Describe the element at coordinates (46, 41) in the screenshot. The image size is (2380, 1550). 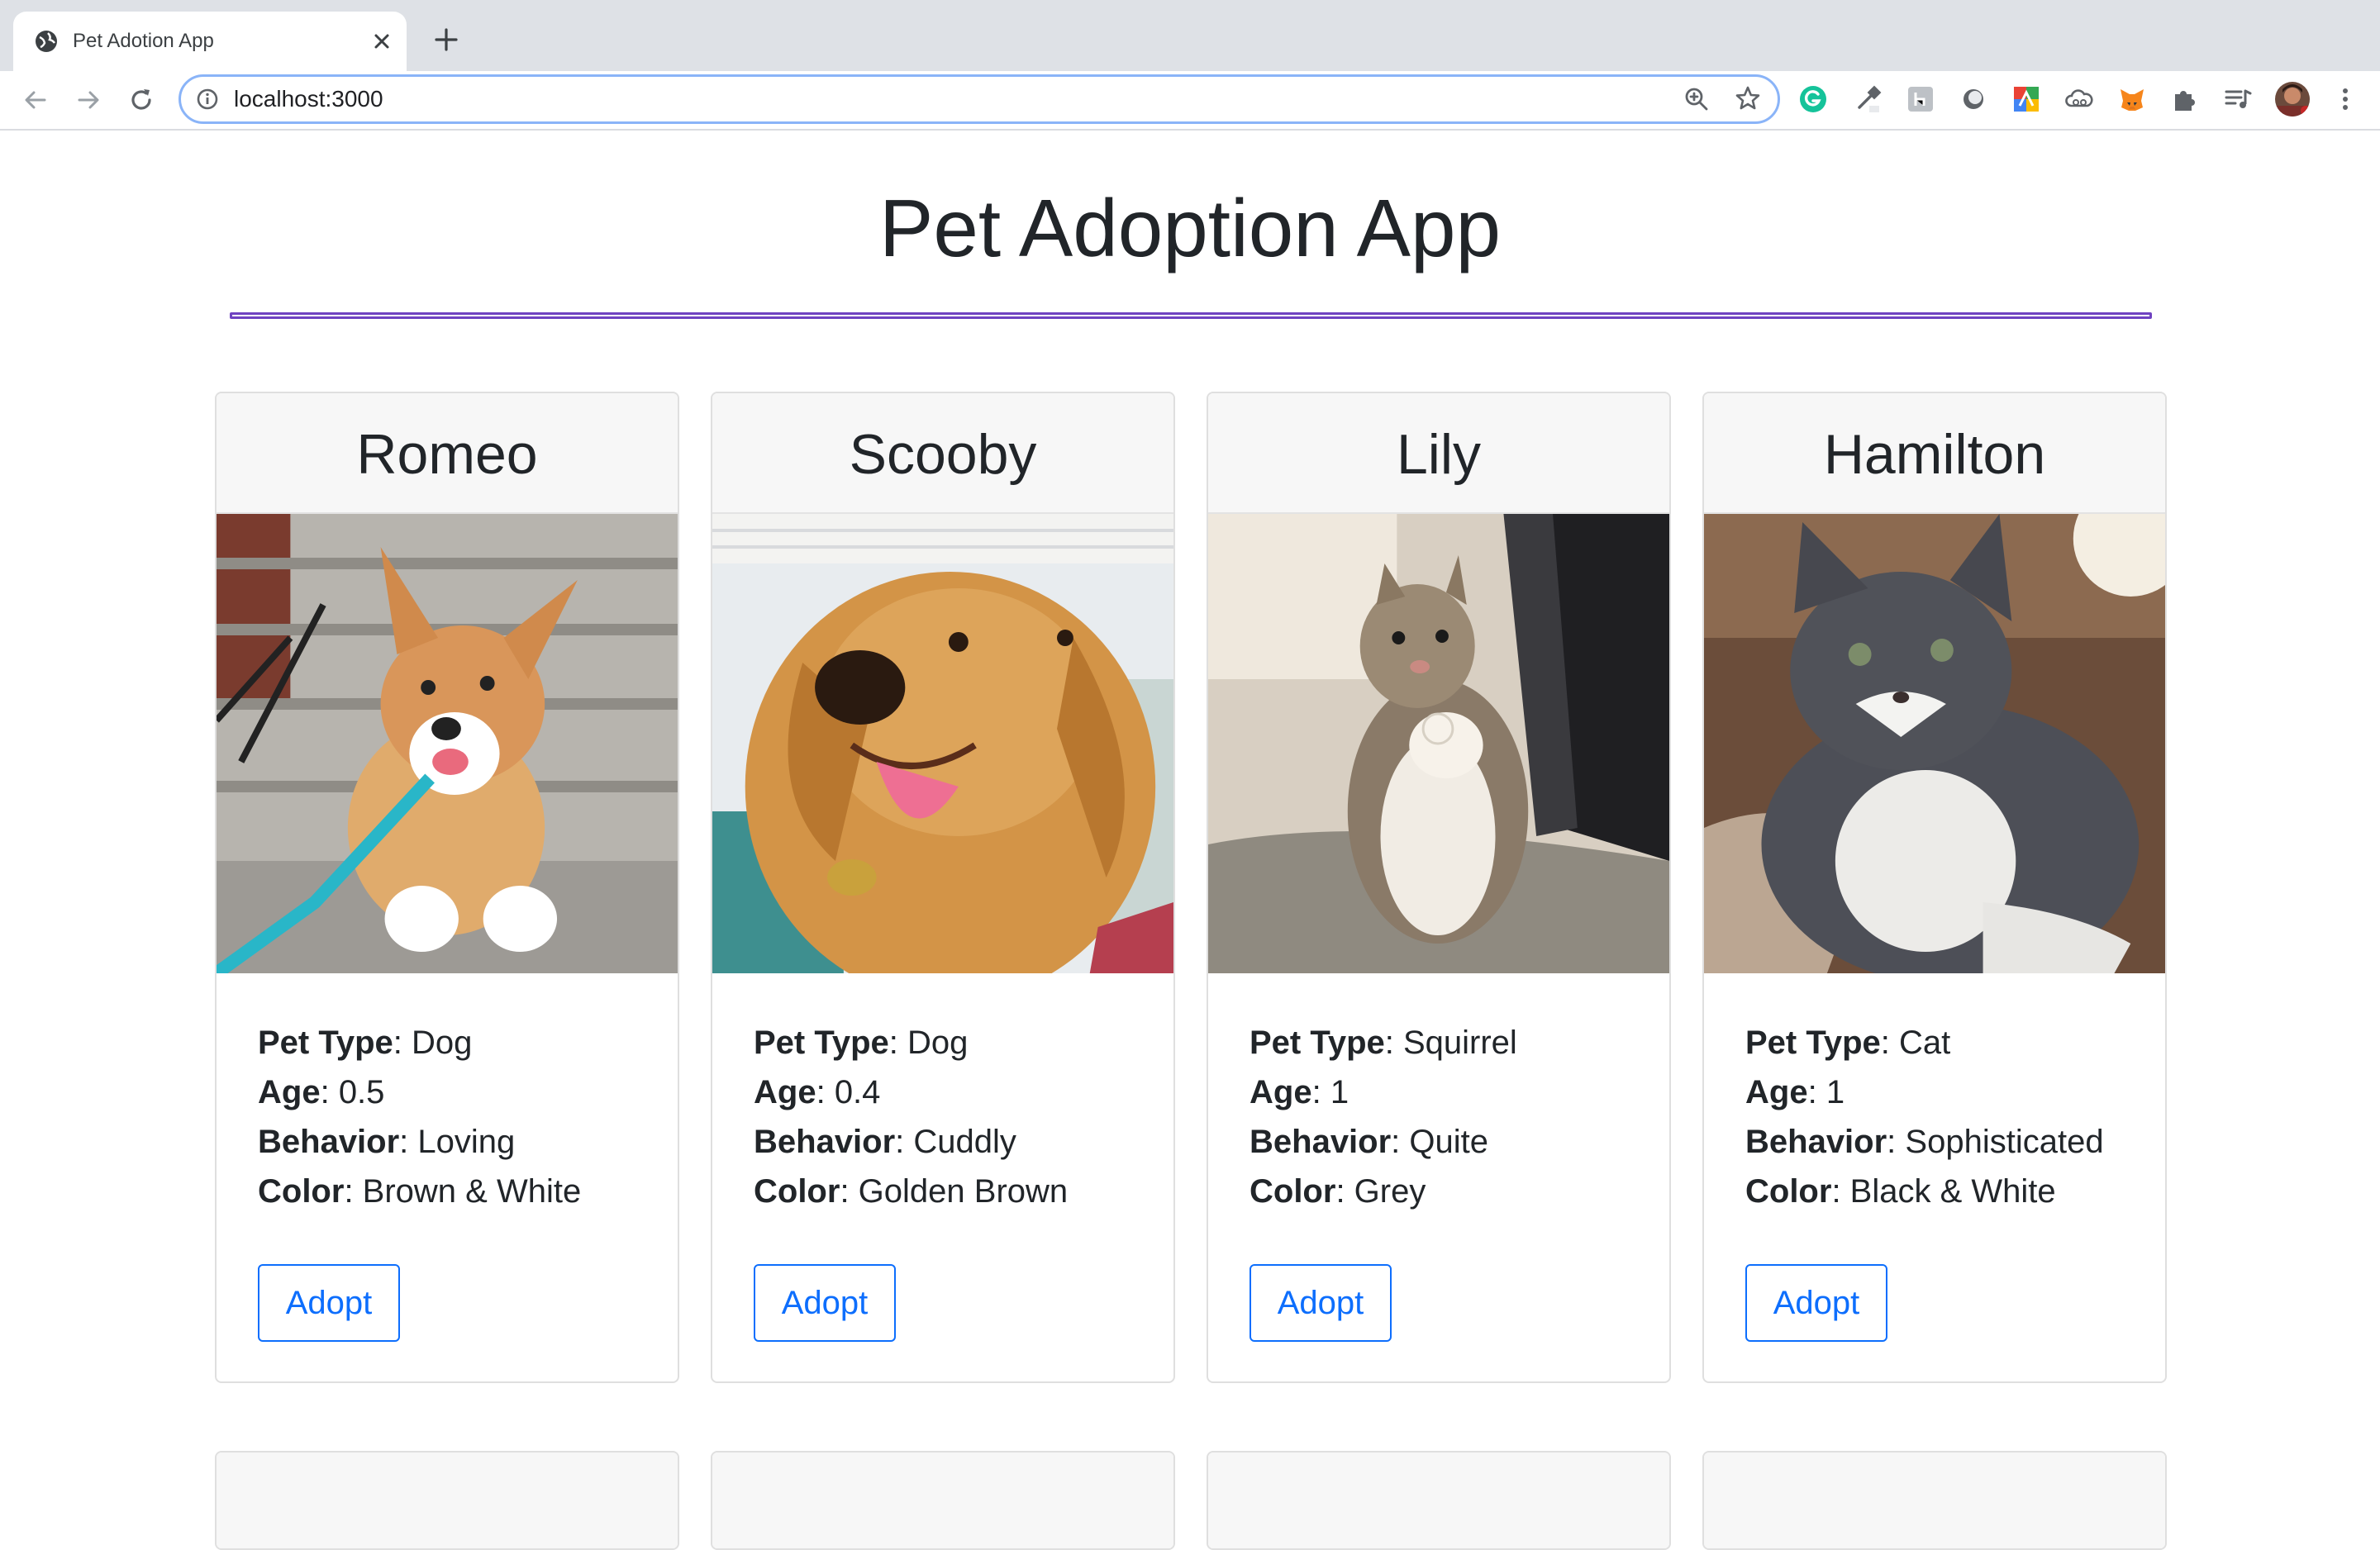
I see `globe-icon` at that location.